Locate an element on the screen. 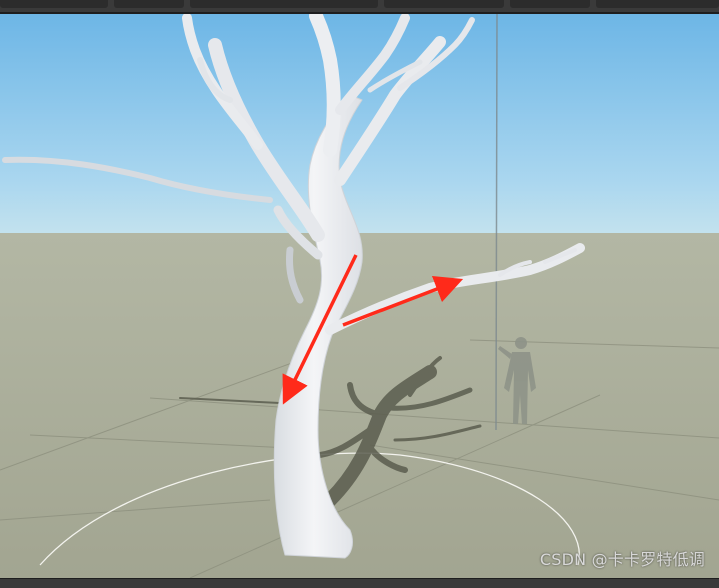  vertical-guide is located at coordinates (496, 222).